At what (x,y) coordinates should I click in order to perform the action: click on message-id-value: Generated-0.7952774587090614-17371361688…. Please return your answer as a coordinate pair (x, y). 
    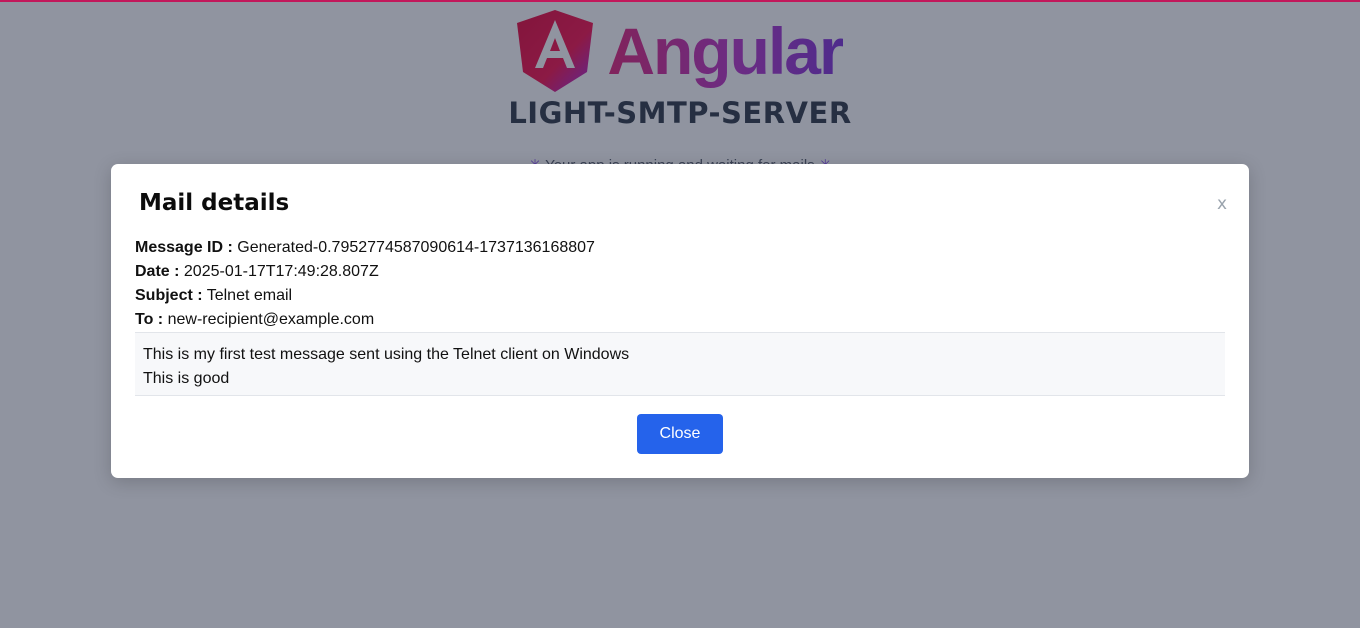
    Looking at the image, I should click on (416, 247).